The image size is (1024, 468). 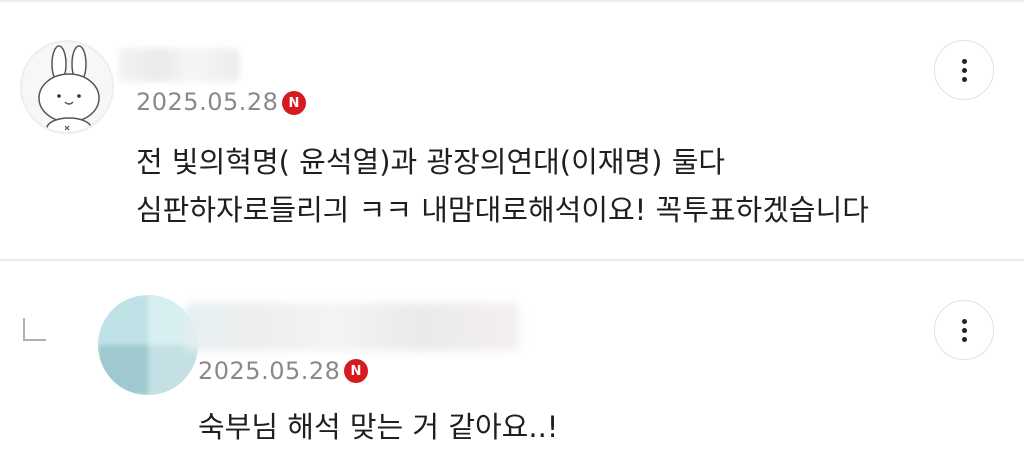 I want to click on bunny-avatar-icon, so click(x=69, y=88).